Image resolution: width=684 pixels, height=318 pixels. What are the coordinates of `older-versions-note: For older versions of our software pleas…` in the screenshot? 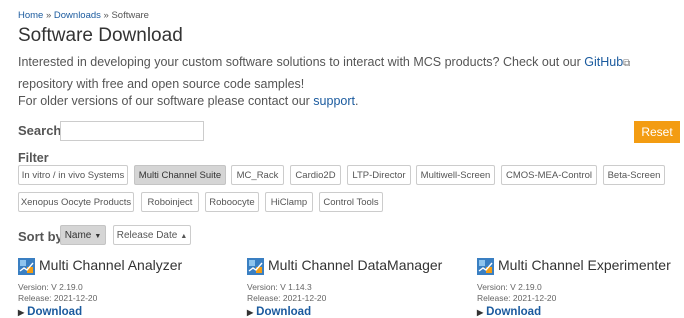 It's located at (188, 101).